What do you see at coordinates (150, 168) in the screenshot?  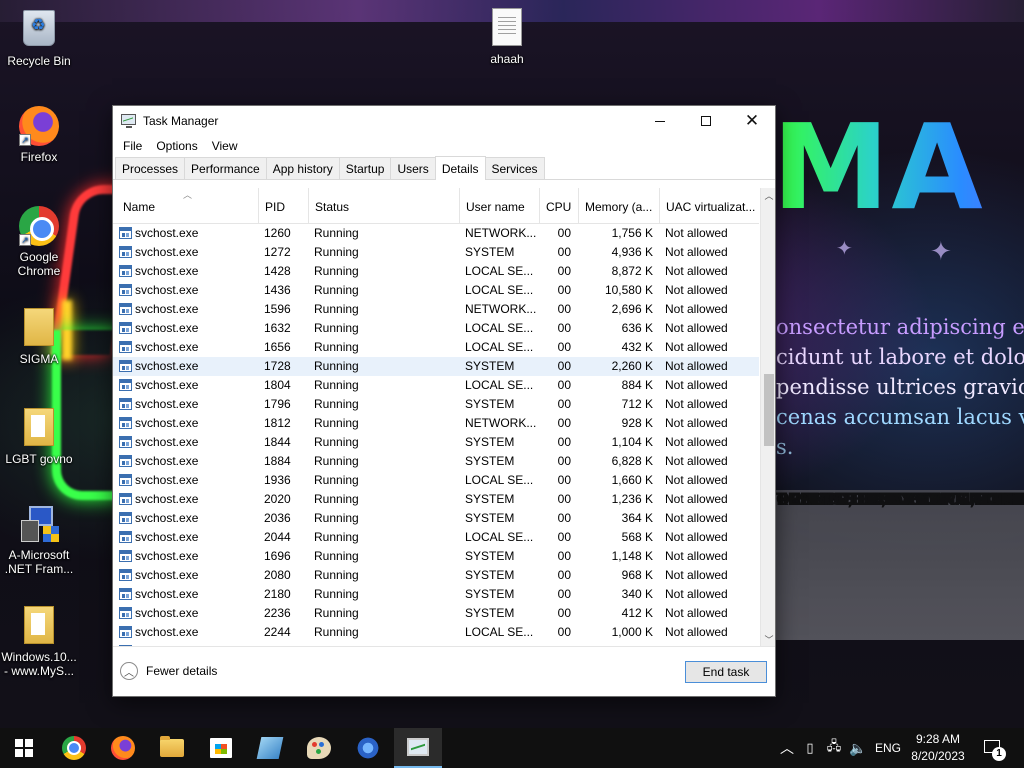 I see `tab-processes: Processes` at bounding box center [150, 168].